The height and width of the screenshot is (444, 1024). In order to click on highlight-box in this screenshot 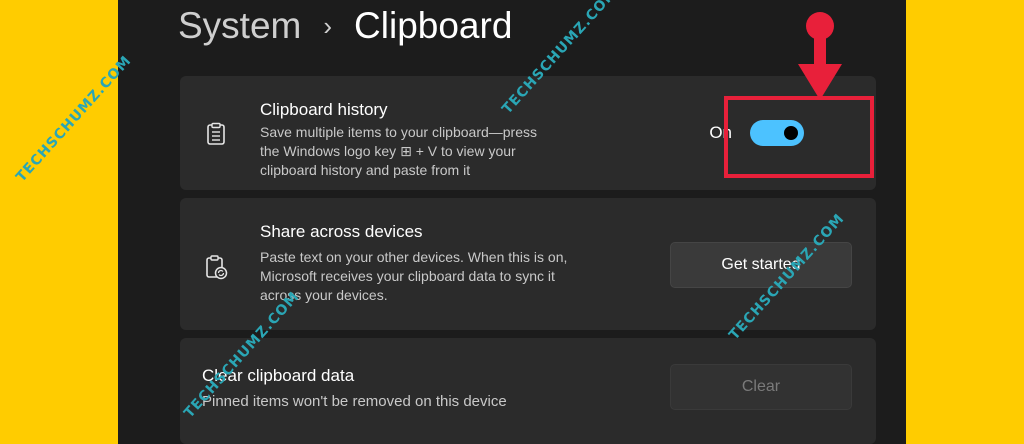, I will do `click(799, 137)`.